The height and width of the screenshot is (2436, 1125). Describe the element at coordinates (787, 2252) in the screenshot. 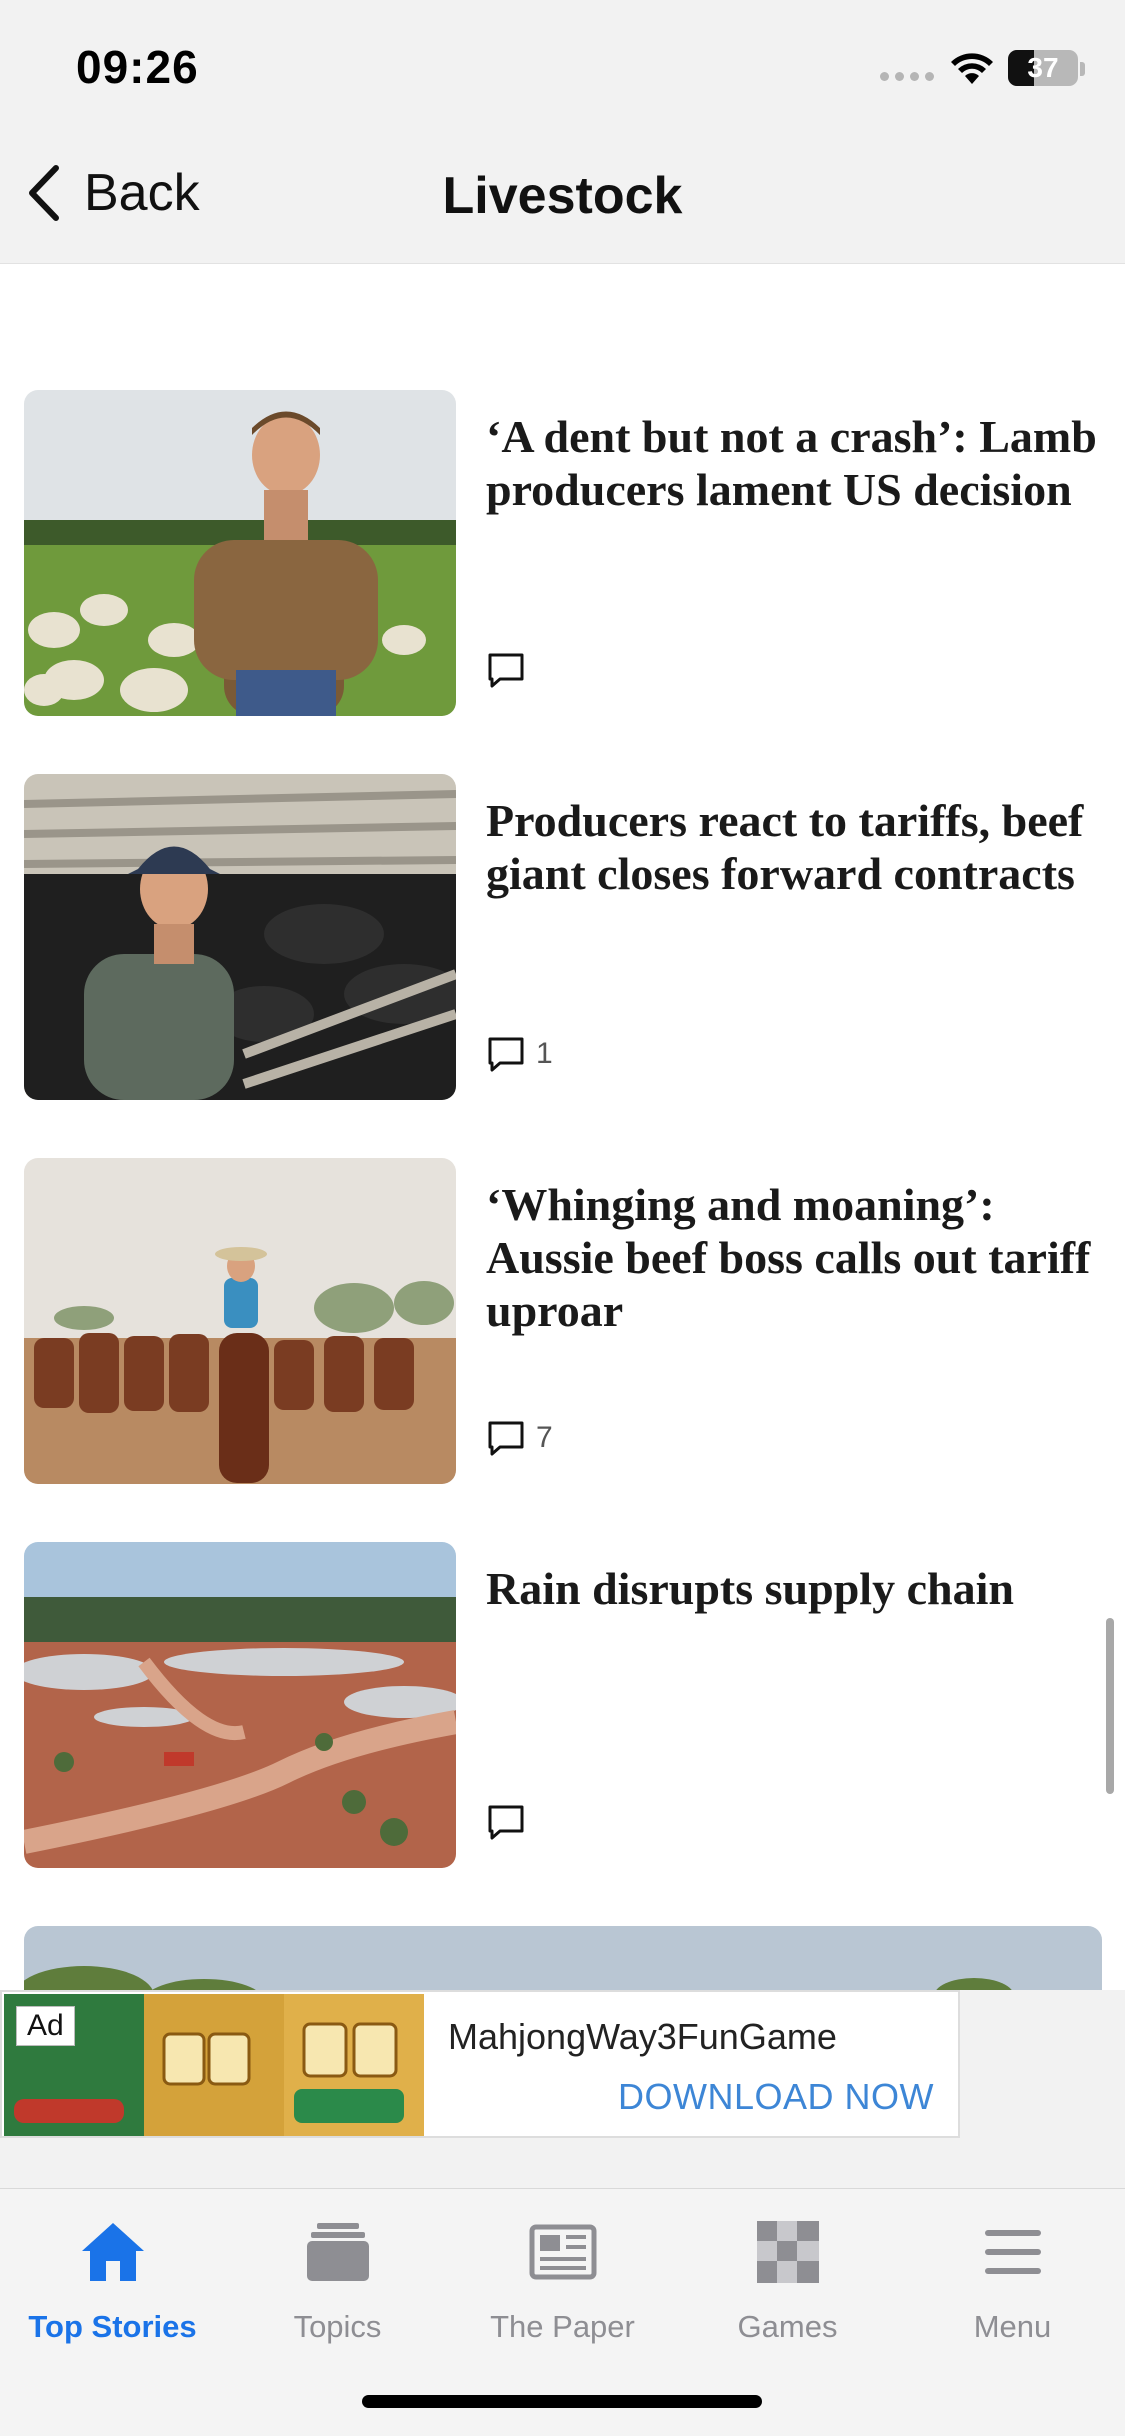

I see `games-icon` at that location.